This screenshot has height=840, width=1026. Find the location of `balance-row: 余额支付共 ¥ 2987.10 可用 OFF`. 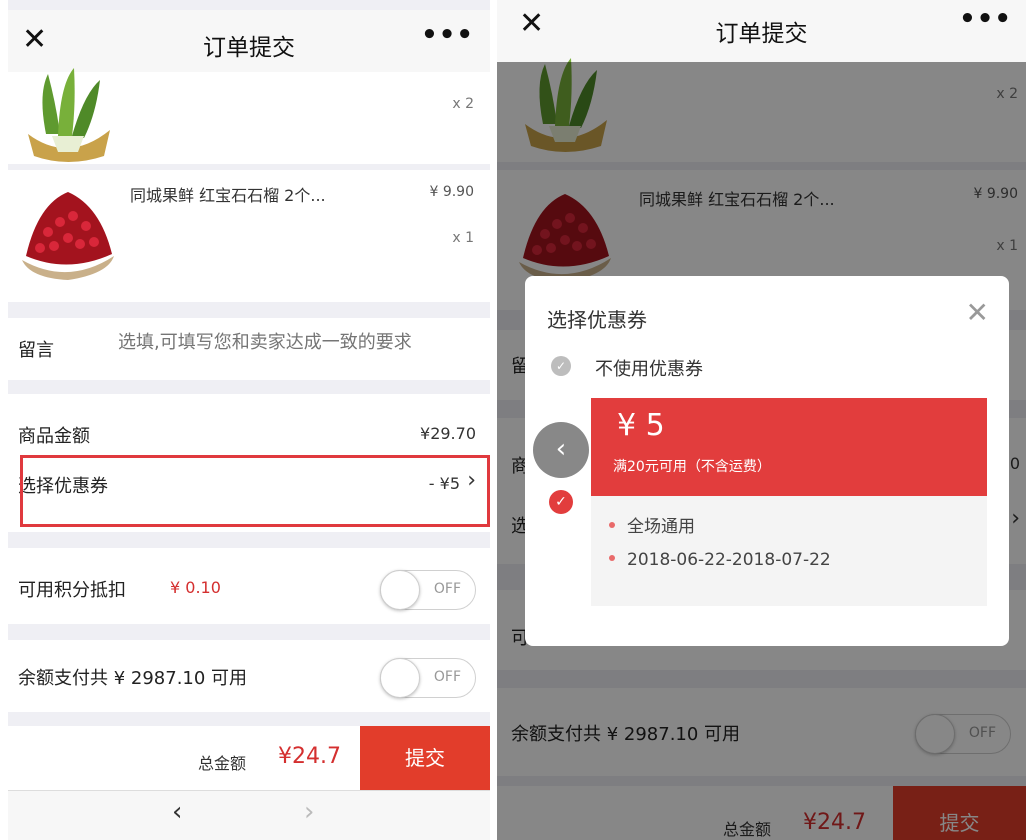

balance-row: 余额支付共 ¥ 2987.10 可用 OFF is located at coordinates (249, 676).